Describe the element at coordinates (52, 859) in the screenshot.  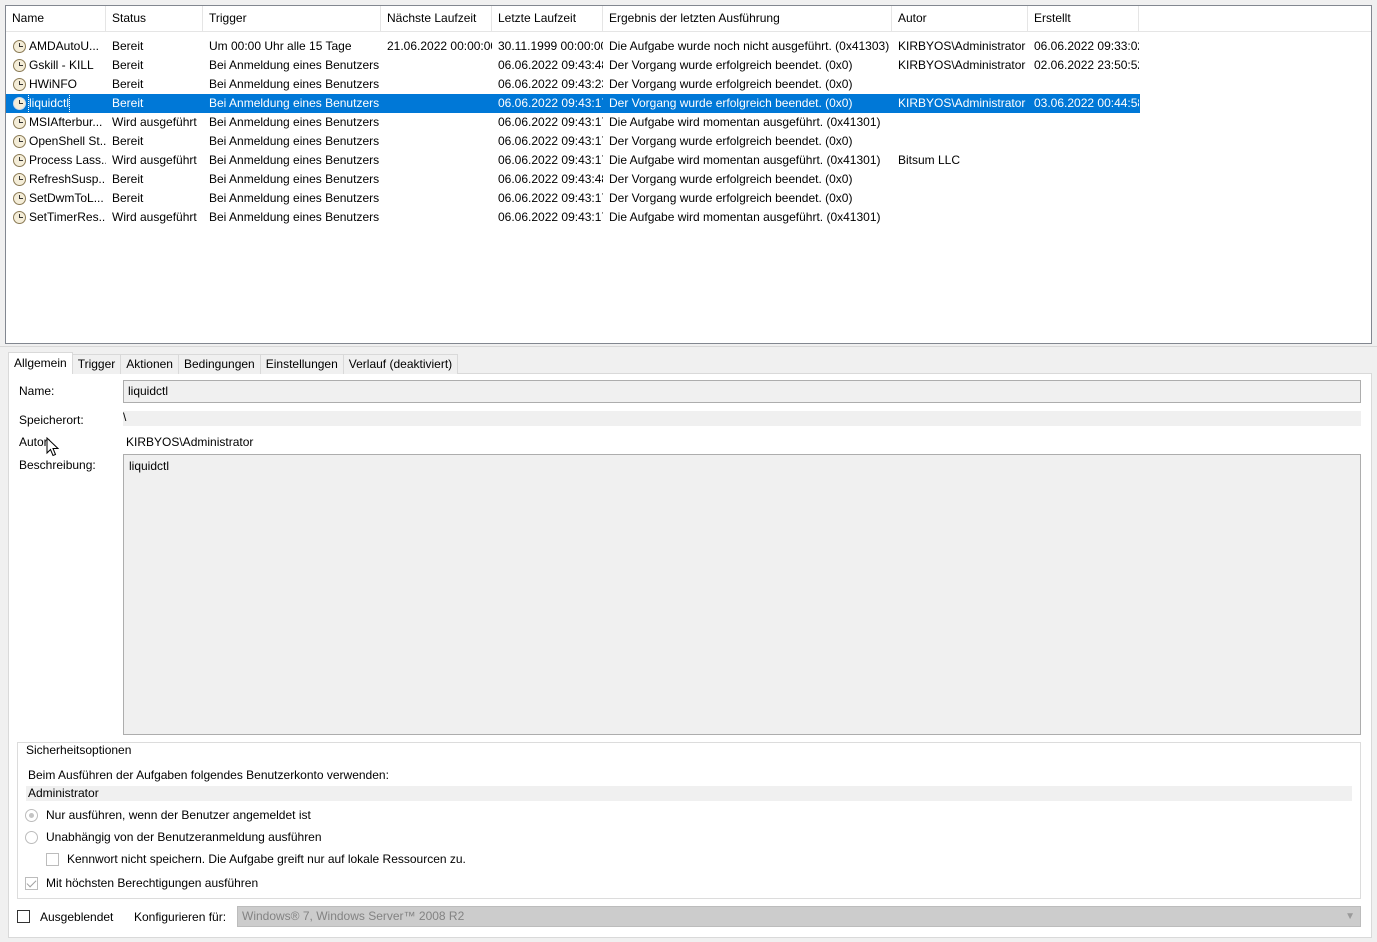
I see `no-password-checkbox` at that location.